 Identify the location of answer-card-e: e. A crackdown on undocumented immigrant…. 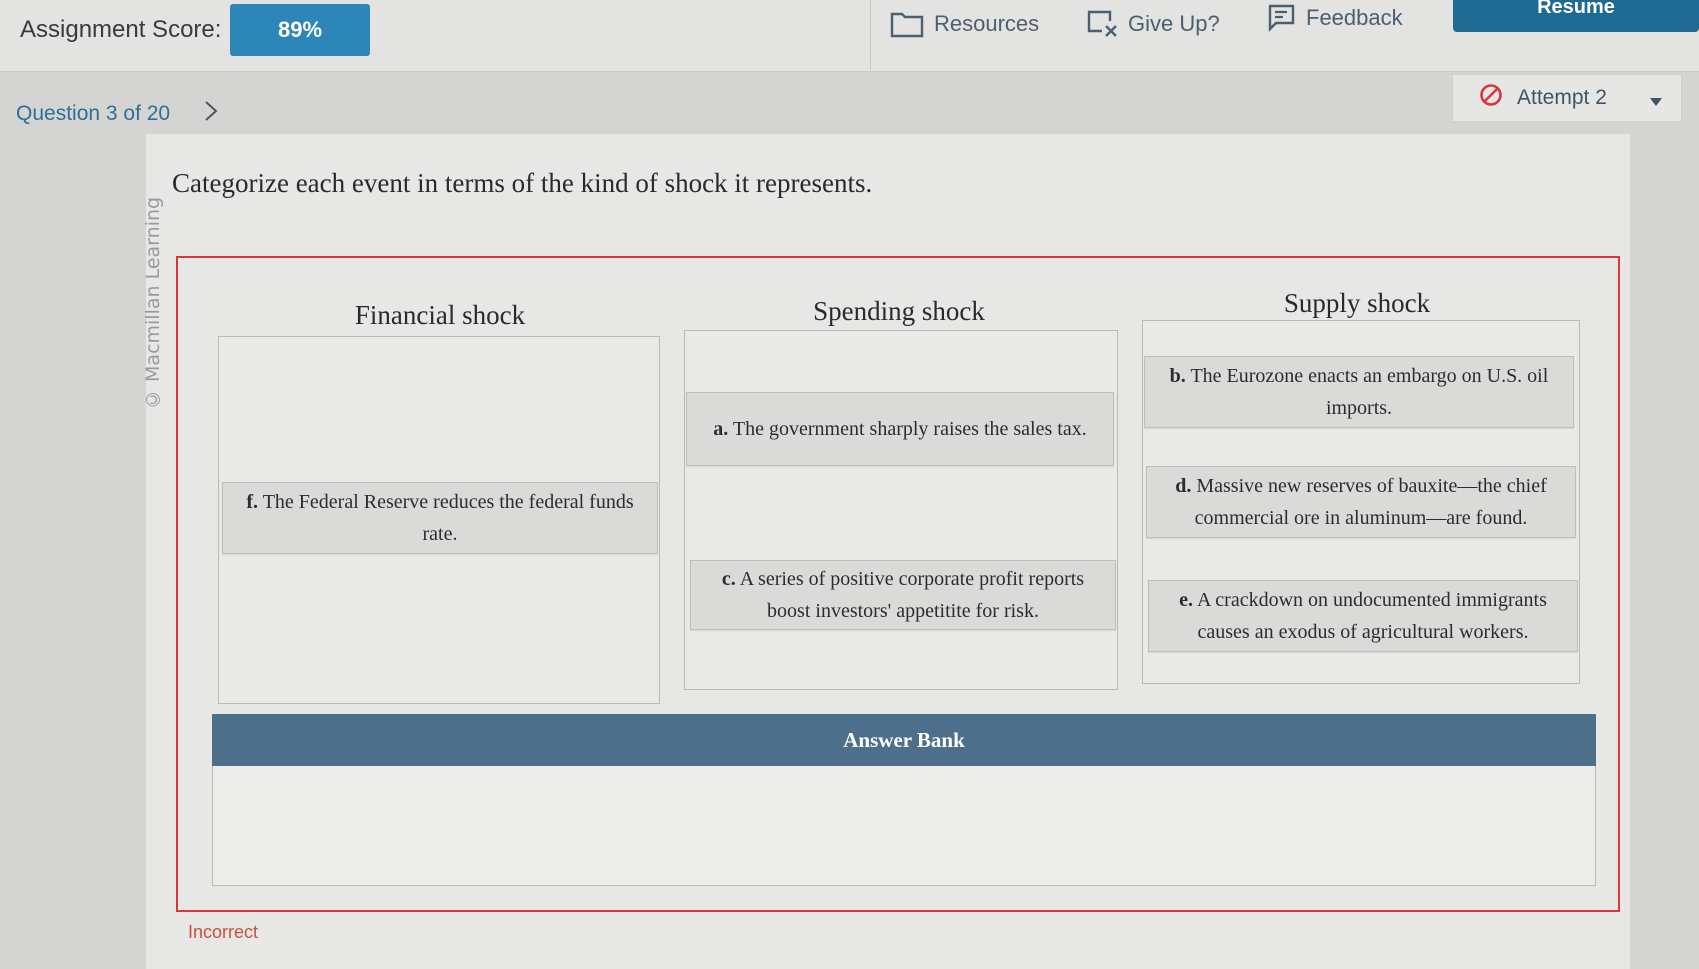
(1363, 616).